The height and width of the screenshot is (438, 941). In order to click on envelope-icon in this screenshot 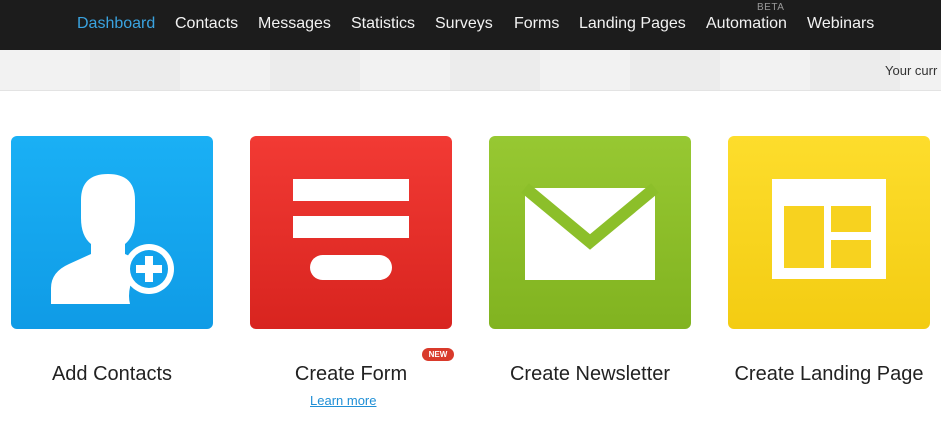, I will do `click(590, 231)`.